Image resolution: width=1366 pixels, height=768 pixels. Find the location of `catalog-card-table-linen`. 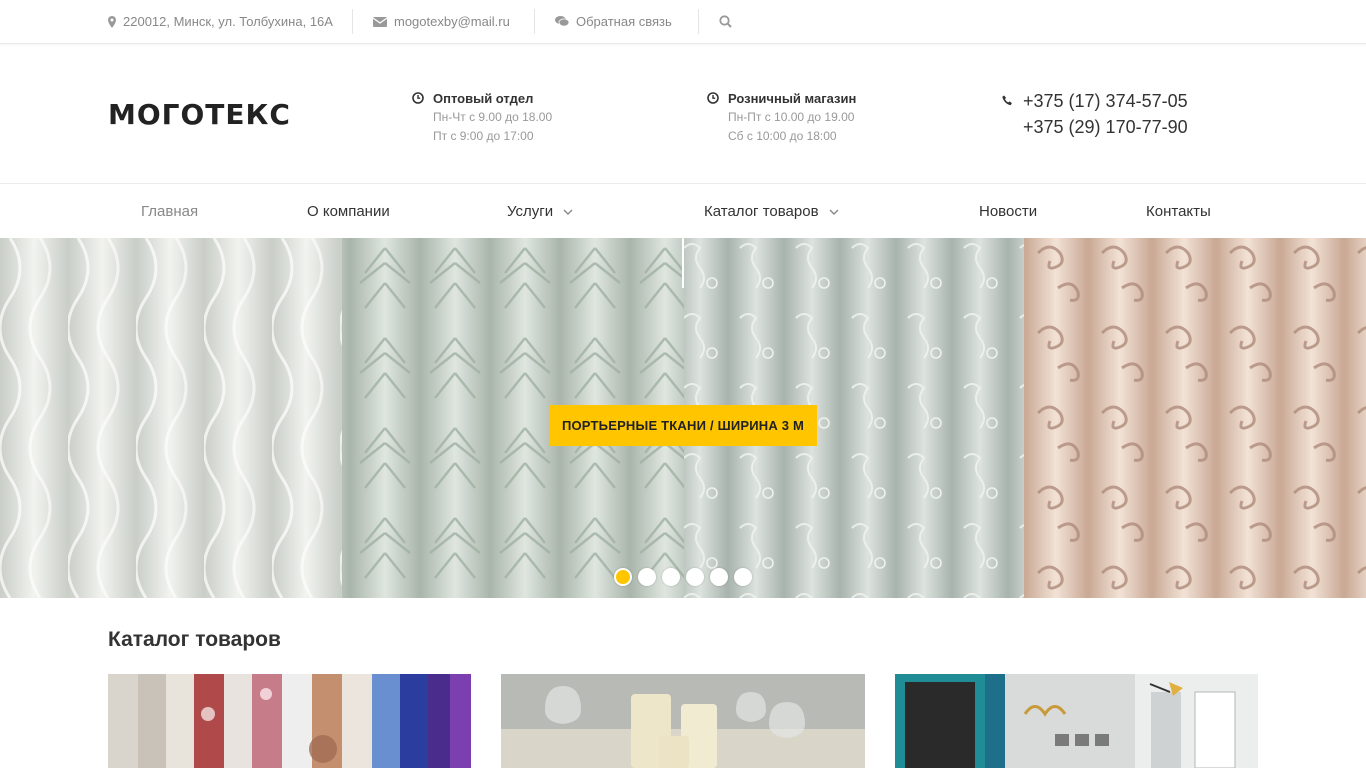

catalog-card-table-linen is located at coordinates (683, 721).